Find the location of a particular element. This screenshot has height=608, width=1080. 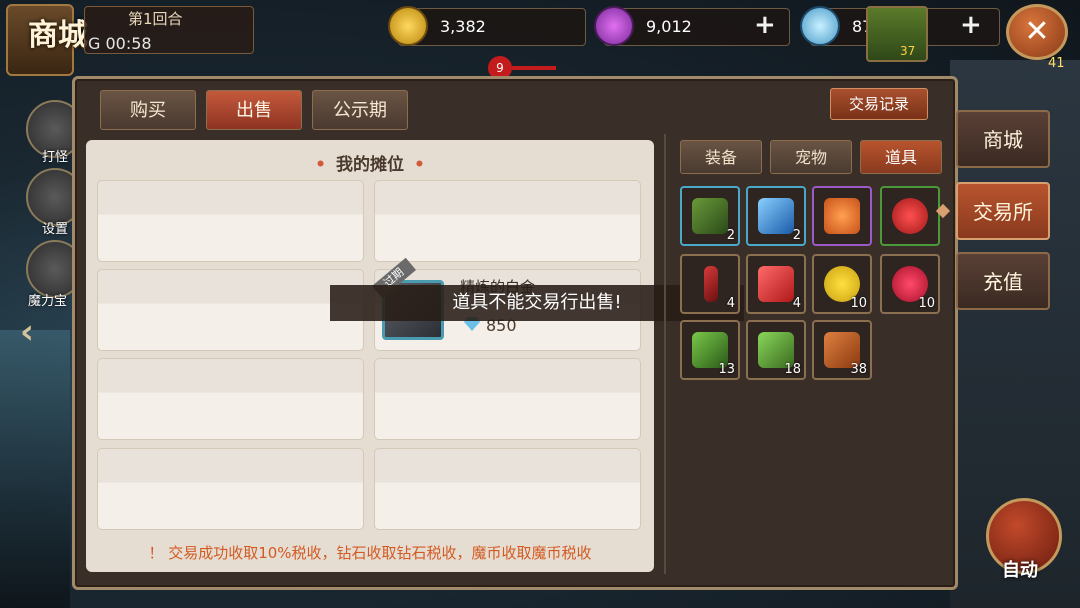

inventory-slot: 18 is located at coordinates (776, 350).